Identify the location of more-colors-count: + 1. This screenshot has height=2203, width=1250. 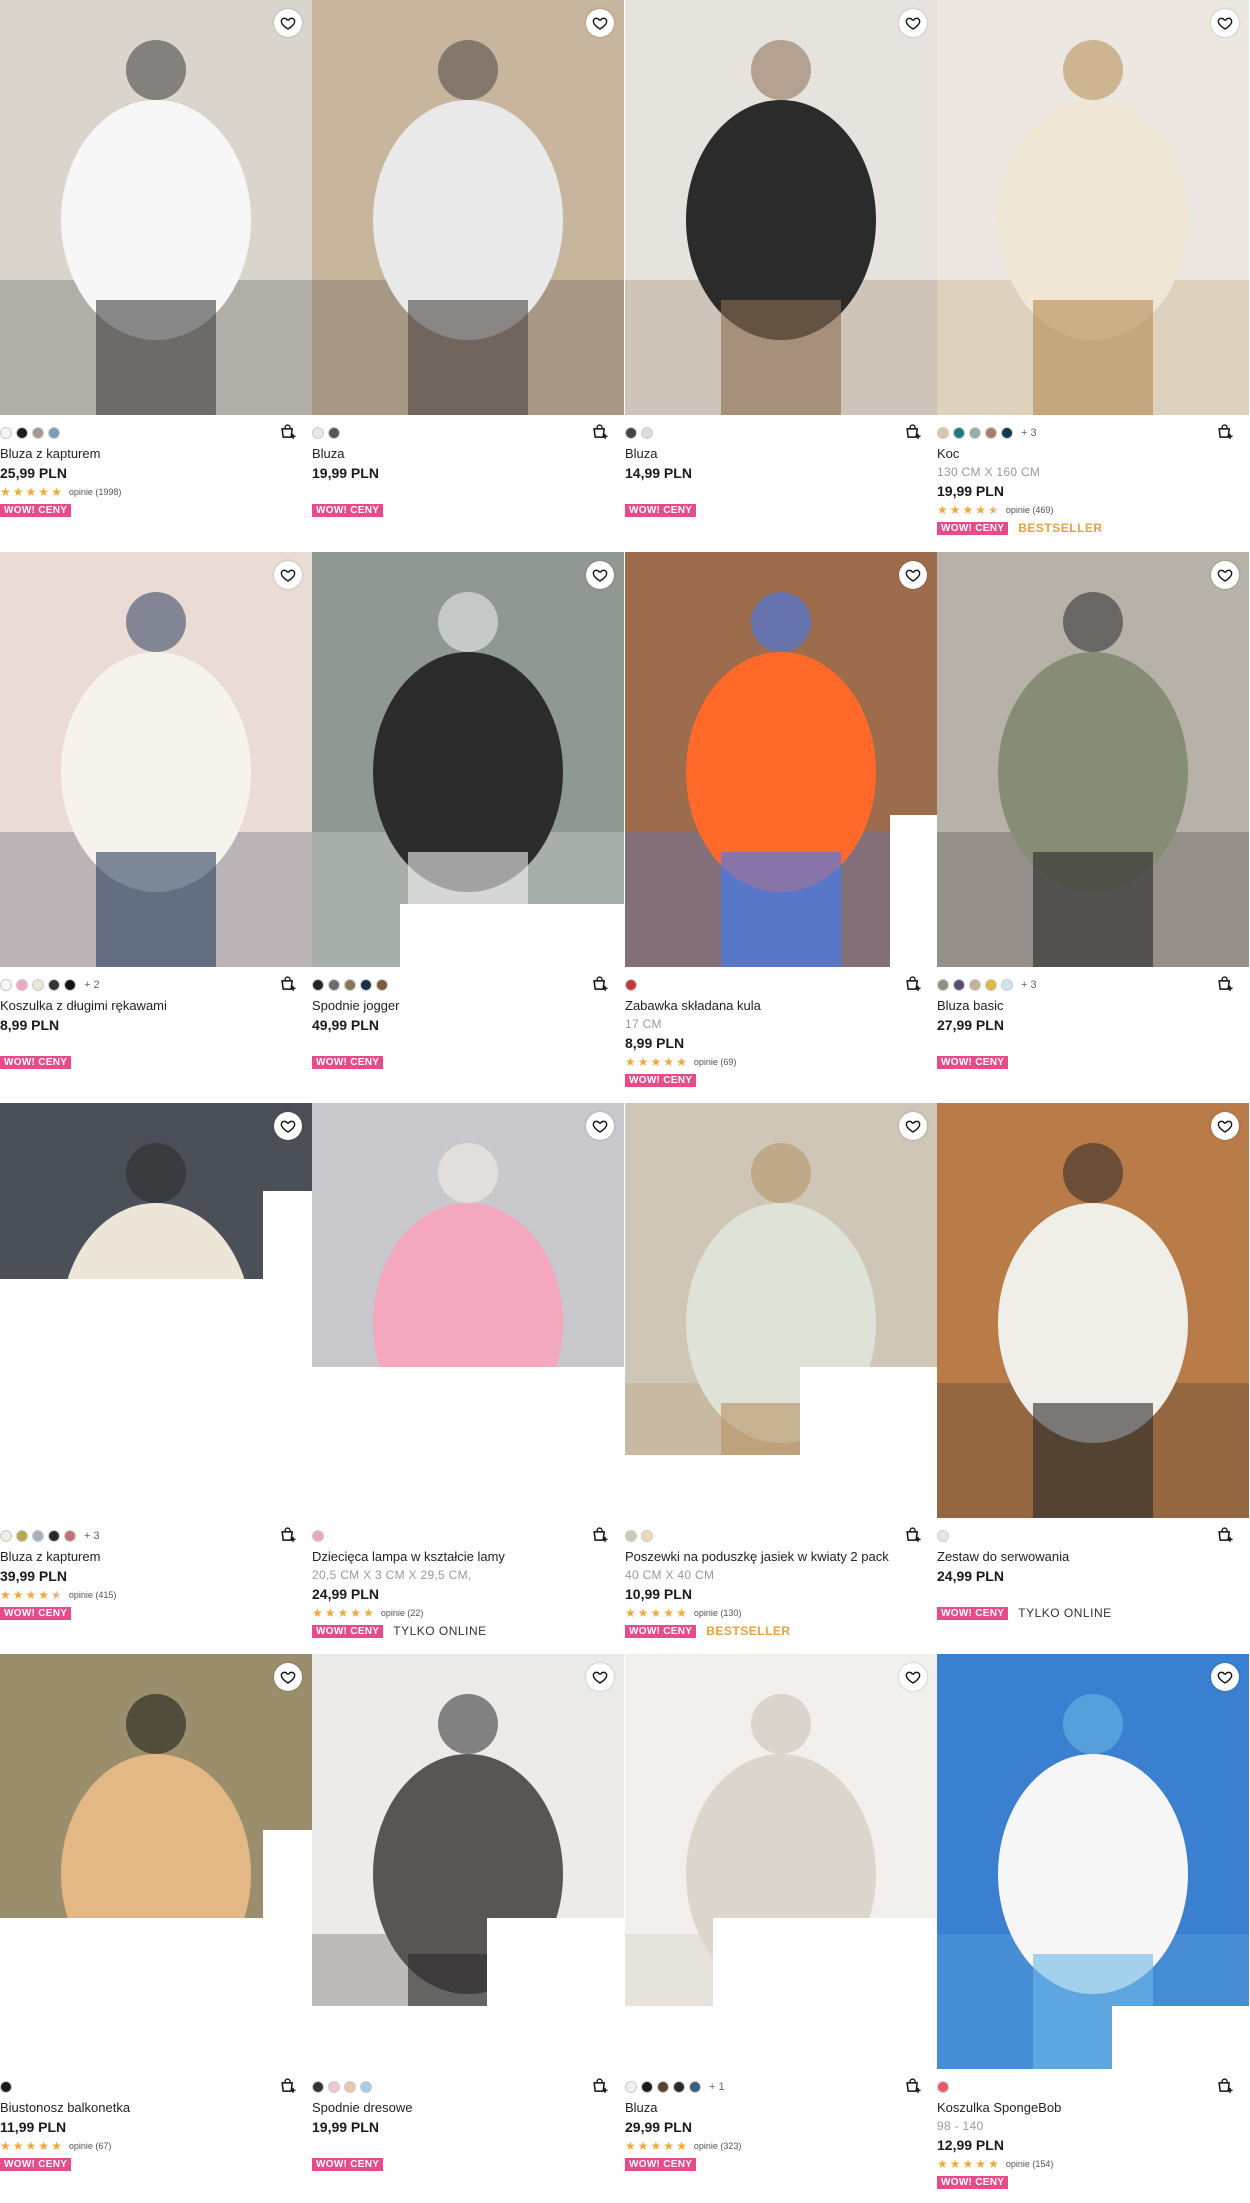
(717, 2087).